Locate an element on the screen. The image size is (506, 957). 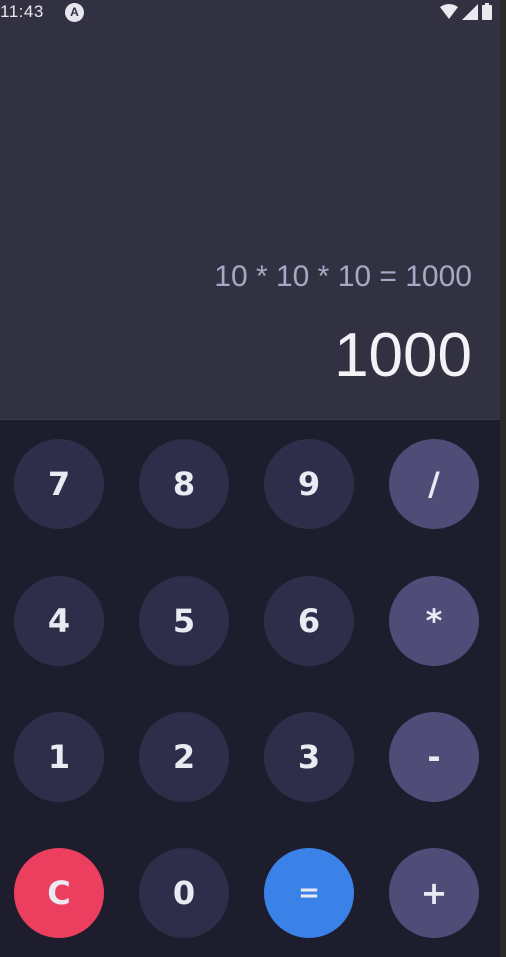
key-3: 3 is located at coordinates (309, 757).